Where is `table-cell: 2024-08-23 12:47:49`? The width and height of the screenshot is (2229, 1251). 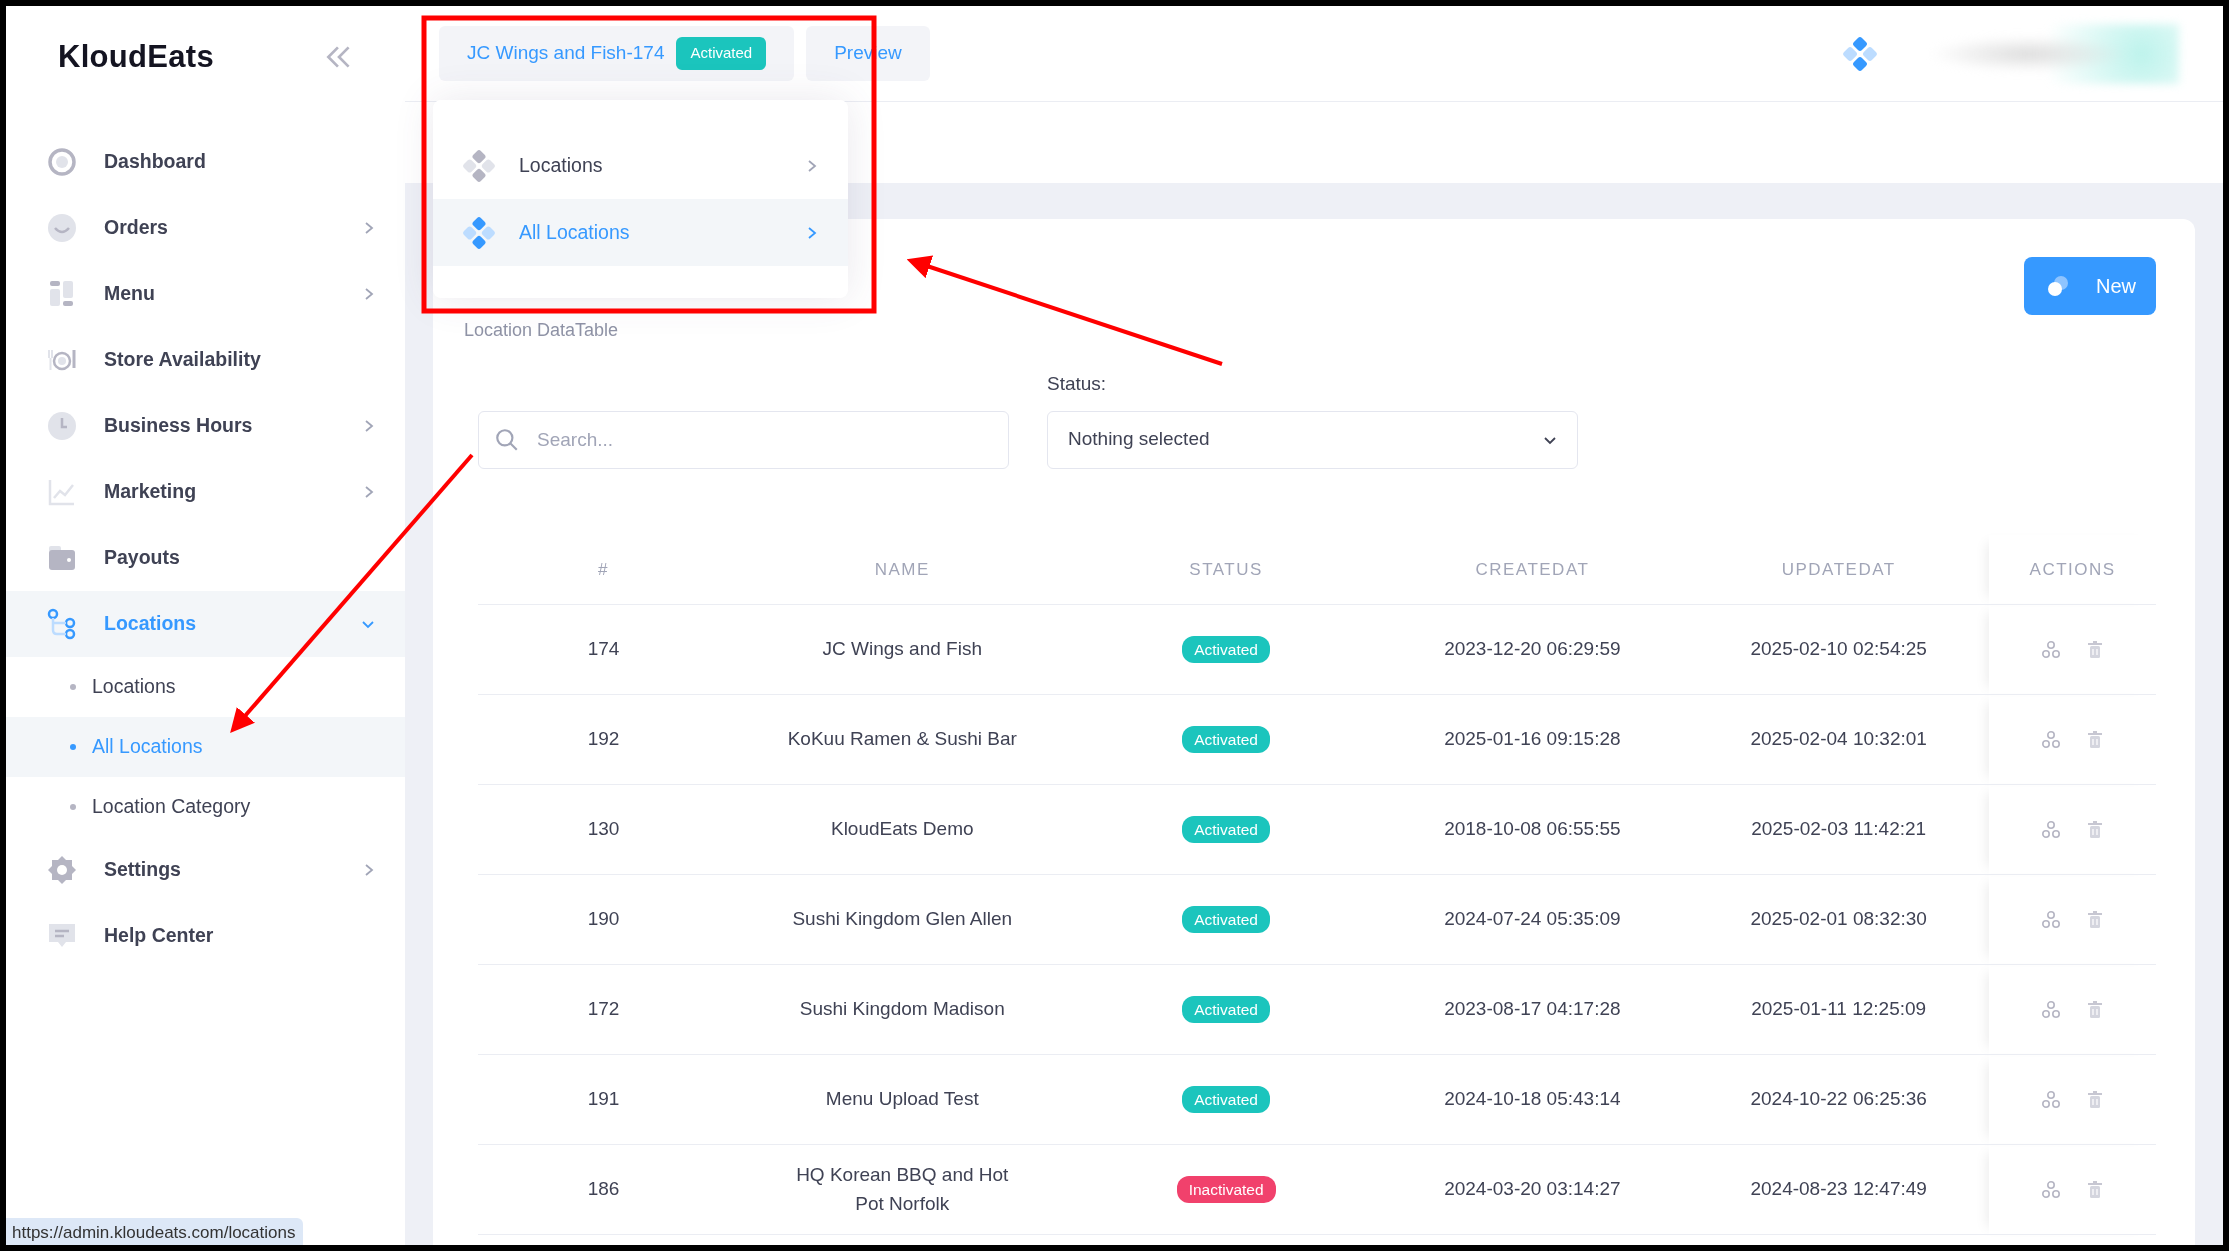 table-cell: 2024-08-23 12:47:49 is located at coordinates (1839, 1189).